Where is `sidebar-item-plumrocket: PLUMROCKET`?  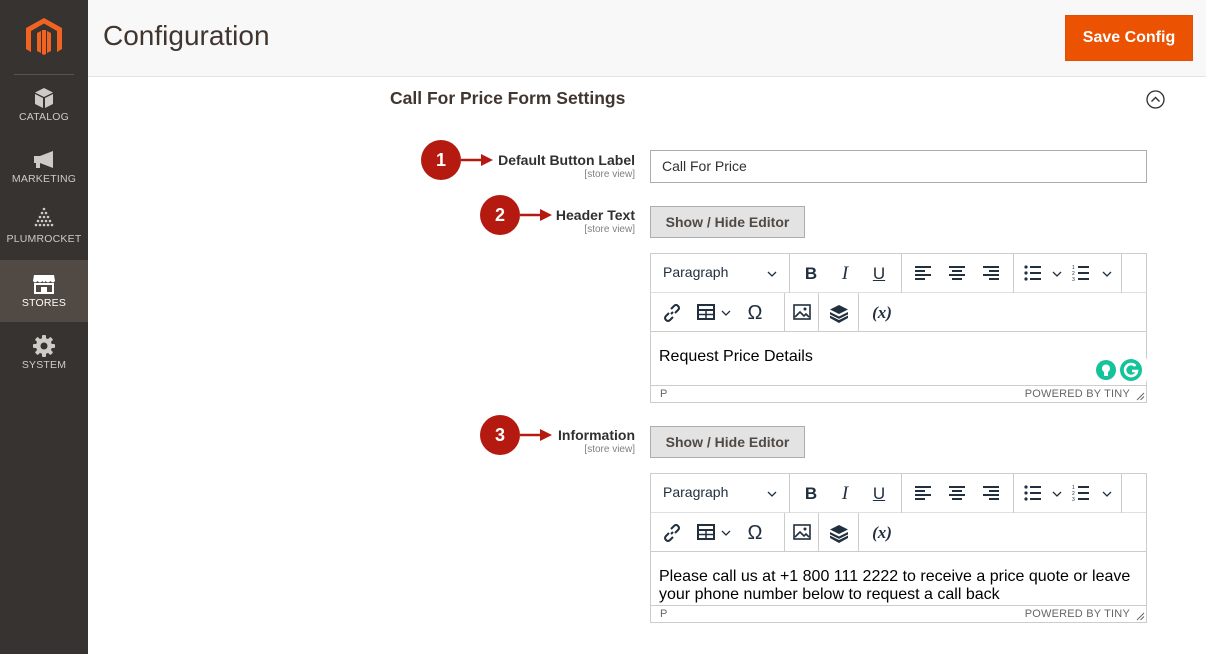
sidebar-item-plumrocket: PLUMROCKET is located at coordinates (44, 233).